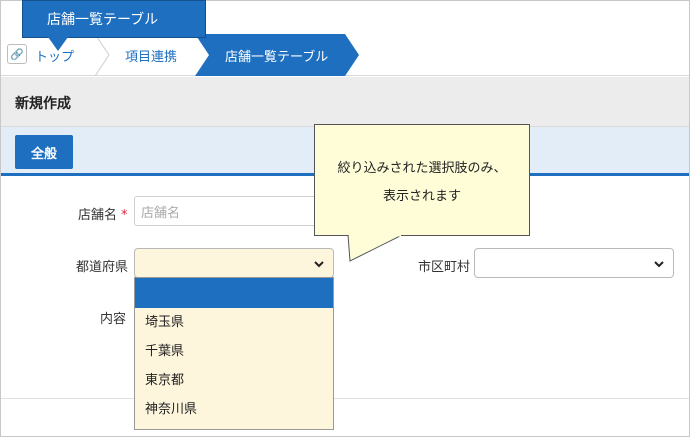  What do you see at coordinates (124, 215) in the screenshot?
I see `required-mark: *` at bounding box center [124, 215].